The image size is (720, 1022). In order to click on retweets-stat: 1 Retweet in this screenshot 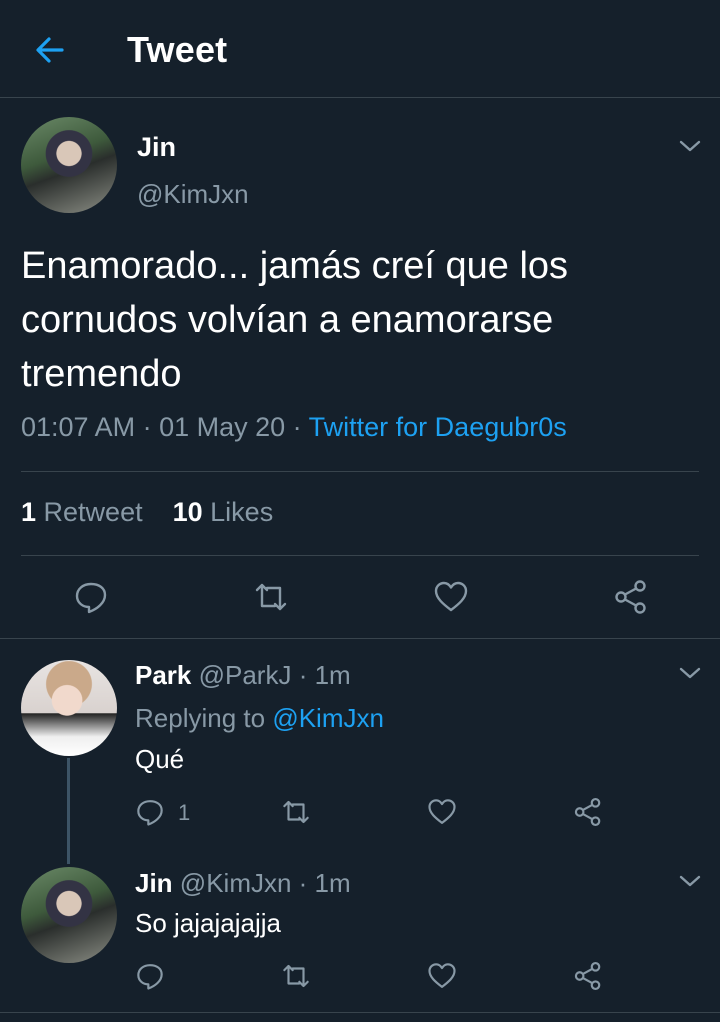, I will do `click(82, 512)`.